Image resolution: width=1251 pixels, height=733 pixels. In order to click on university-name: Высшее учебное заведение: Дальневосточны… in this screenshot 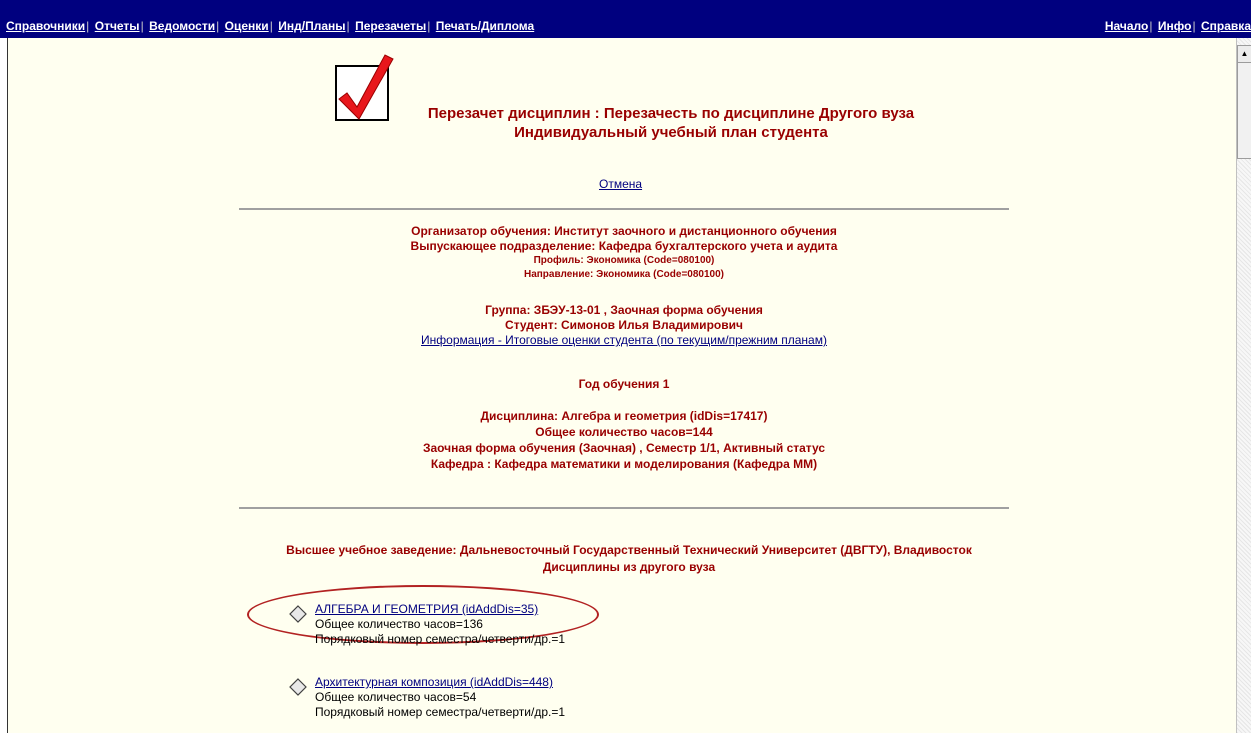, I will do `click(629, 550)`.